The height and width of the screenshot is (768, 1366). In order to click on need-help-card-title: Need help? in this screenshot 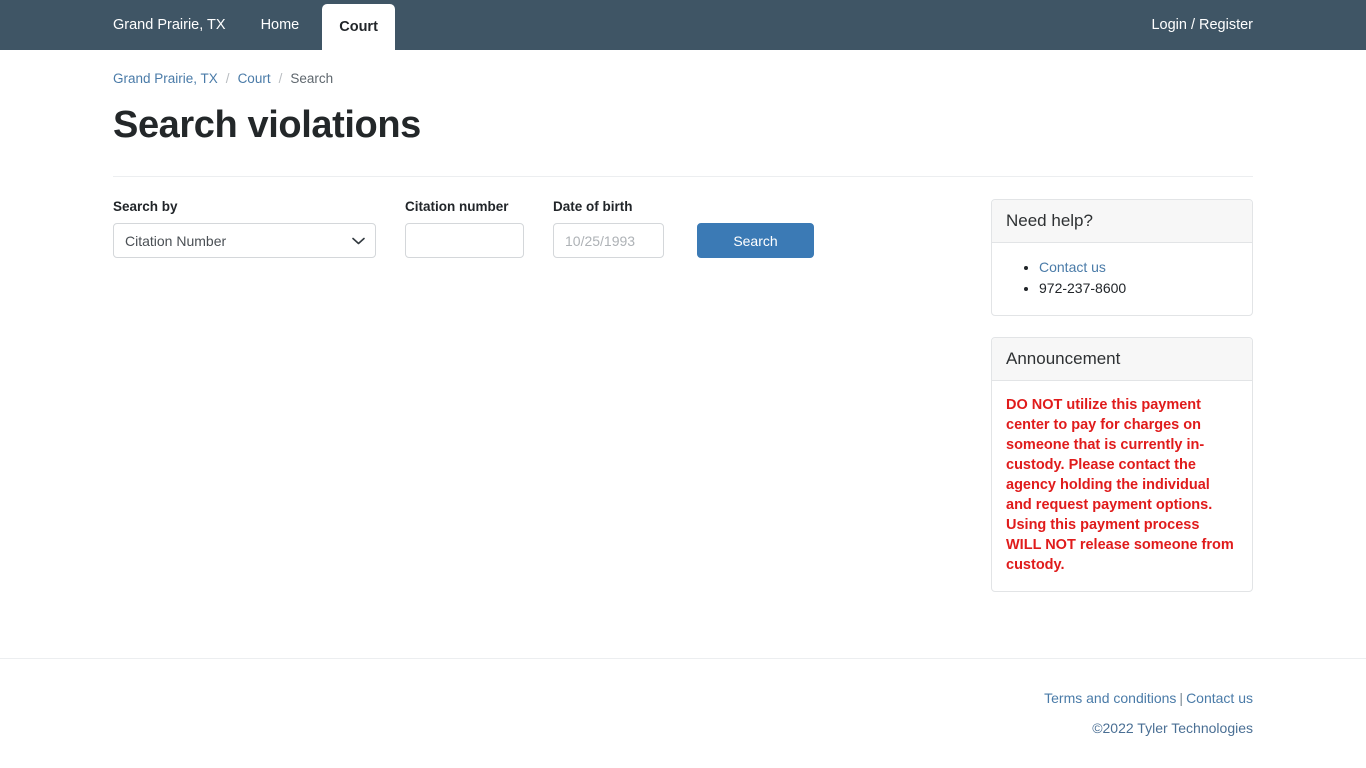, I will do `click(1122, 221)`.